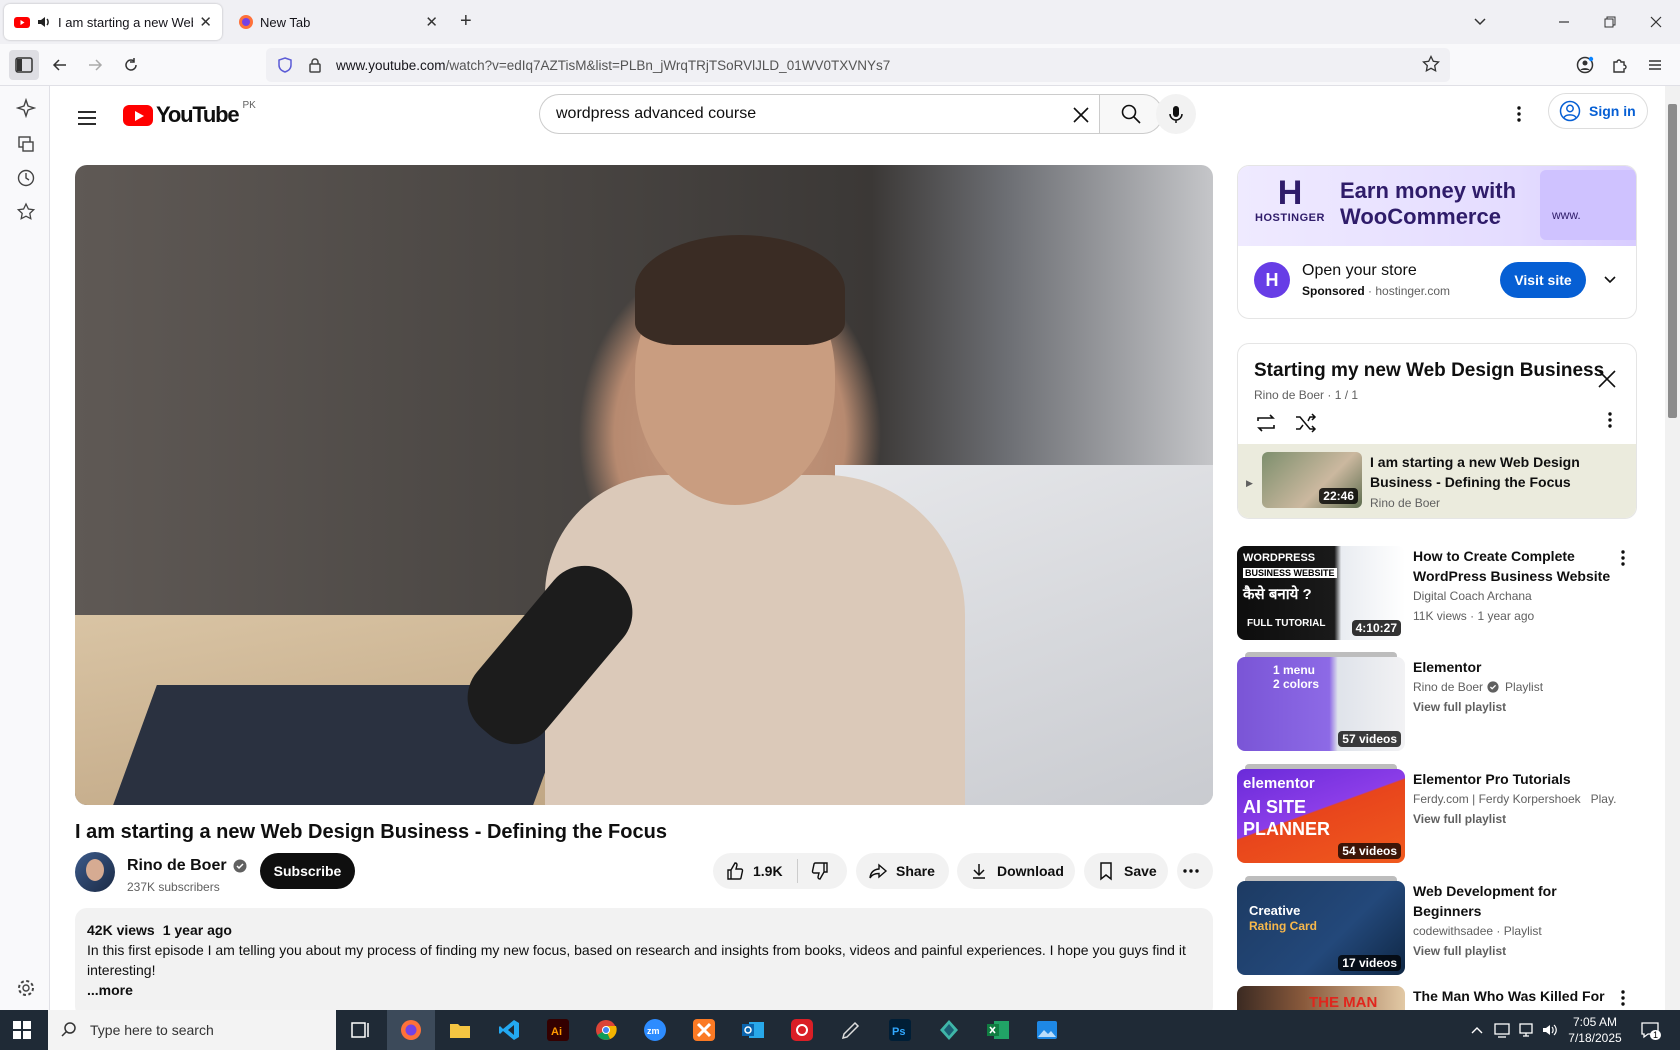  I want to click on synced-tabs-icon, so click(26, 144).